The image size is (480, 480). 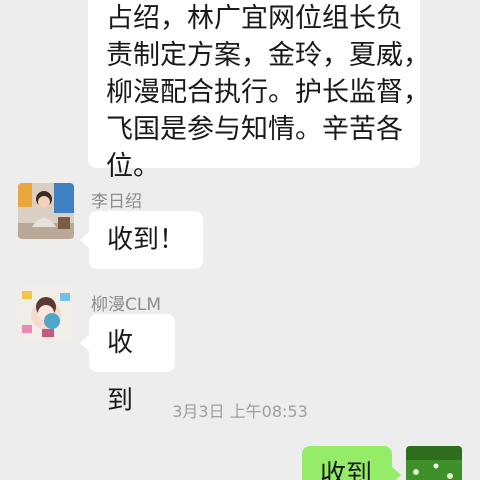 I want to click on message-bubble-incoming: 收到, so click(x=127, y=365).